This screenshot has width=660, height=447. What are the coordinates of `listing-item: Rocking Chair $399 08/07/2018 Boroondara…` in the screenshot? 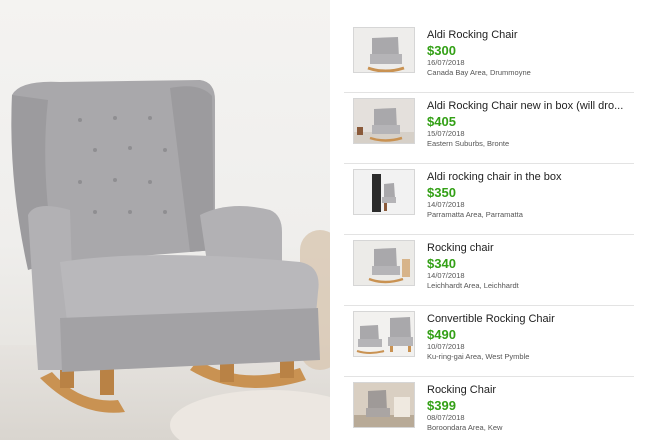 It's located at (489, 412).